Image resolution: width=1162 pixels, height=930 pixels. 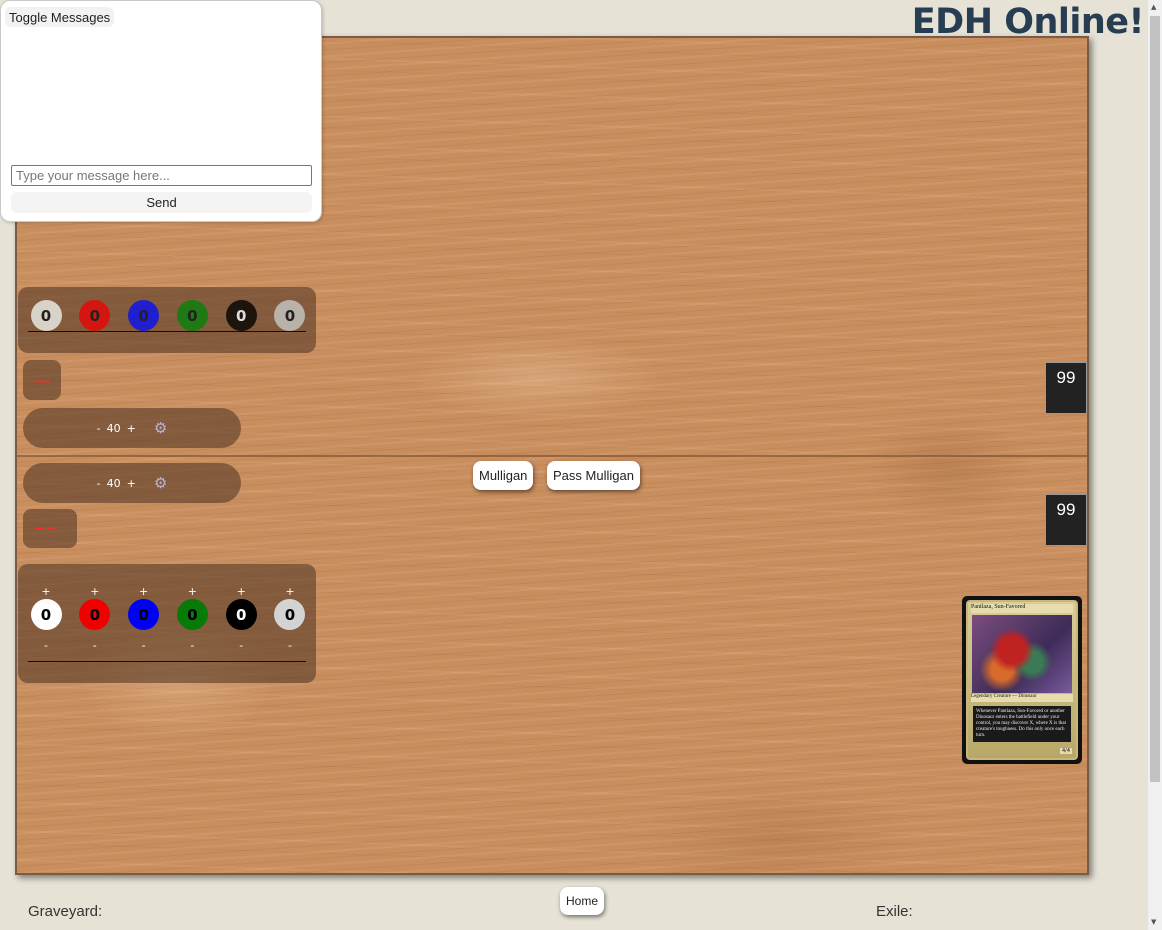 I want to click on mana-plus-black: +, so click(x=241, y=592).